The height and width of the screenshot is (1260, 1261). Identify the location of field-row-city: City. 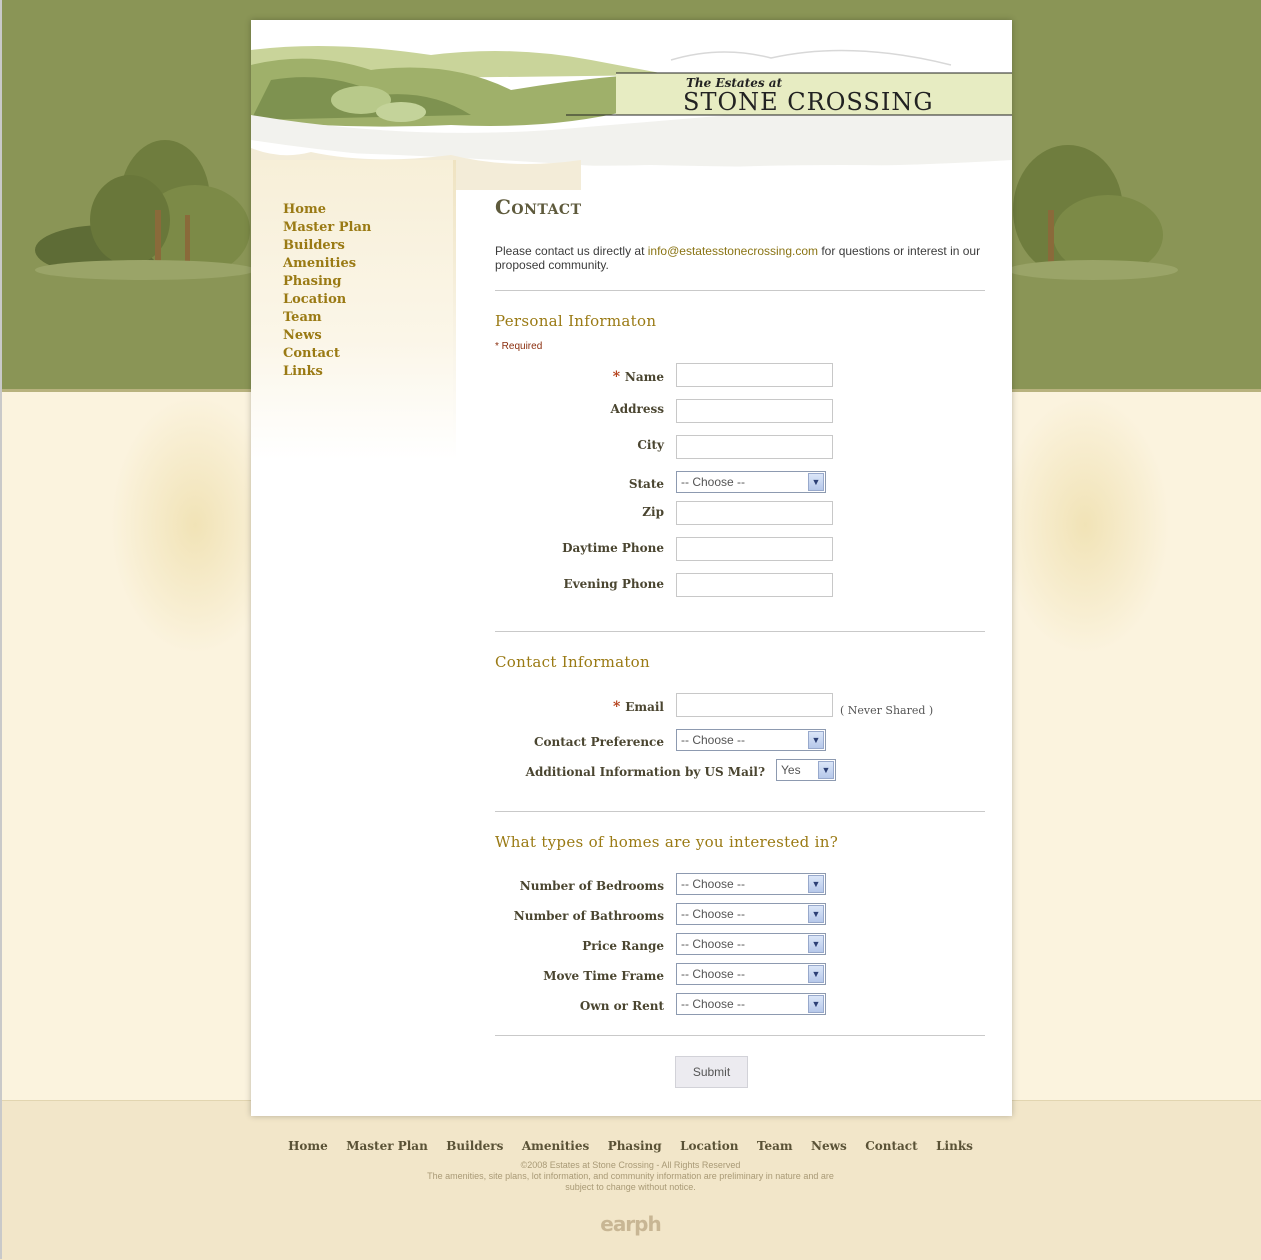
(740, 448).